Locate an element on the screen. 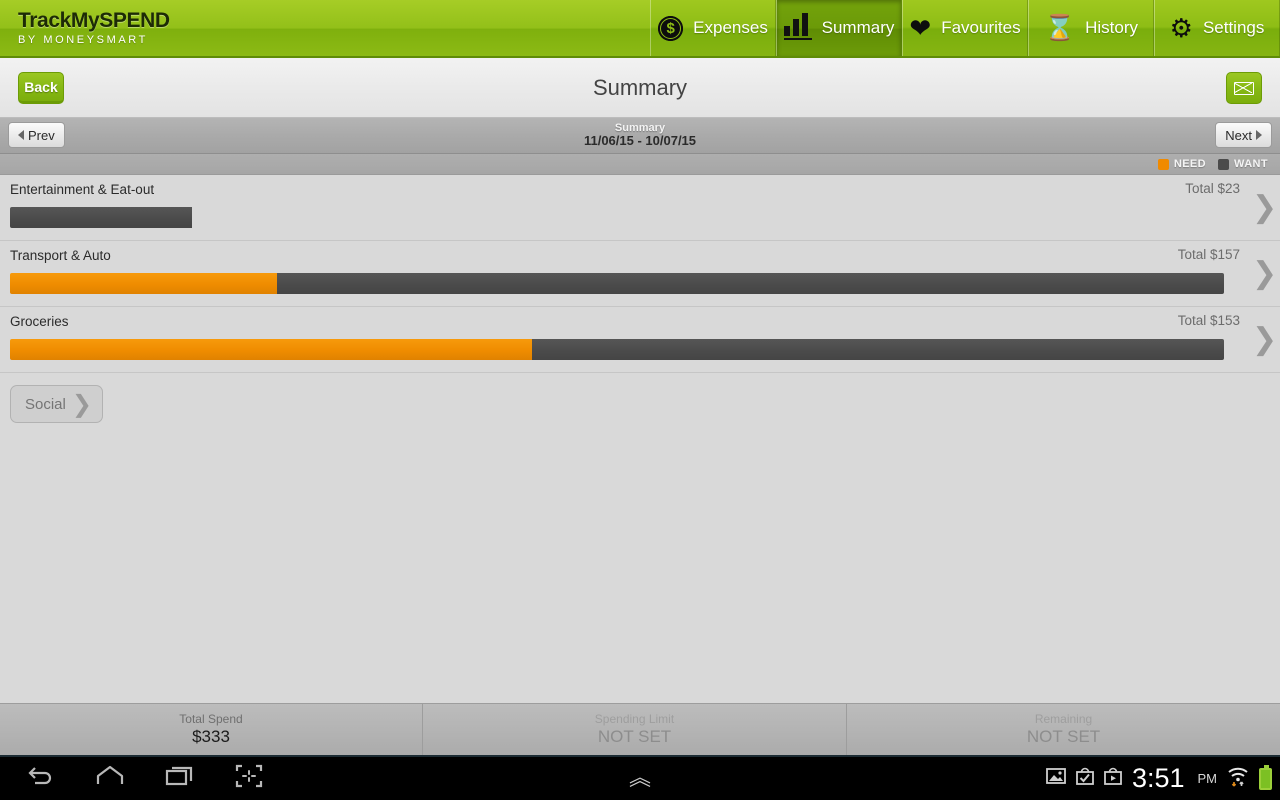 This screenshot has height=800, width=1280. legend-label-need: NEED is located at coordinates (1190, 164).